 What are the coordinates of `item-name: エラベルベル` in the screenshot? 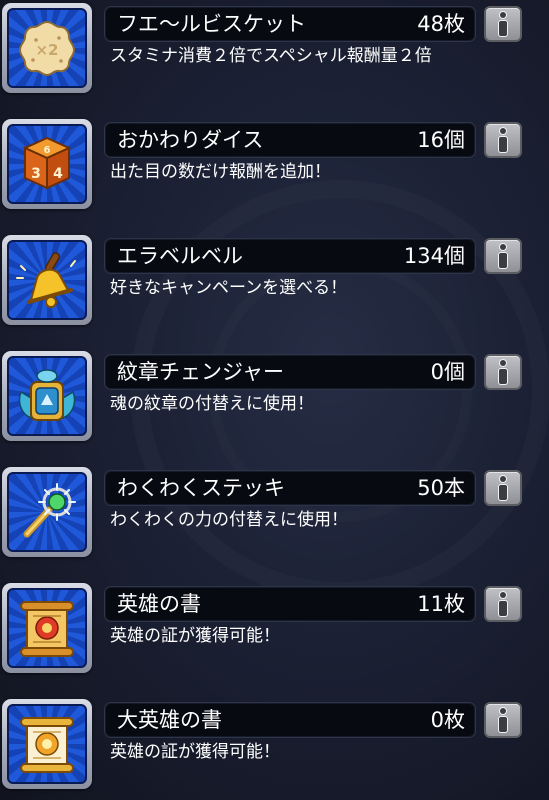 It's located at (180, 256).